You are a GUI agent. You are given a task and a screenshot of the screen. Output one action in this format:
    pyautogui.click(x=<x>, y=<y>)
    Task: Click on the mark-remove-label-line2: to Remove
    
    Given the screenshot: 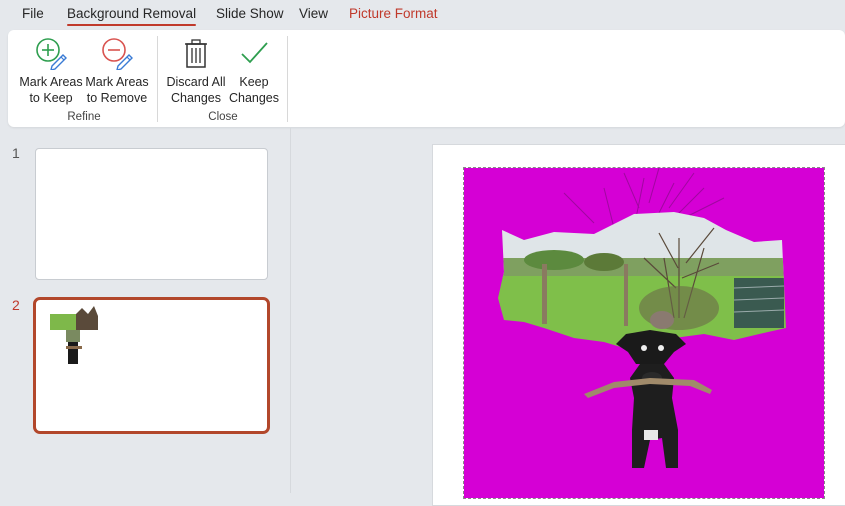 What is the action you would take?
    pyautogui.click(x=117, y=98)
    